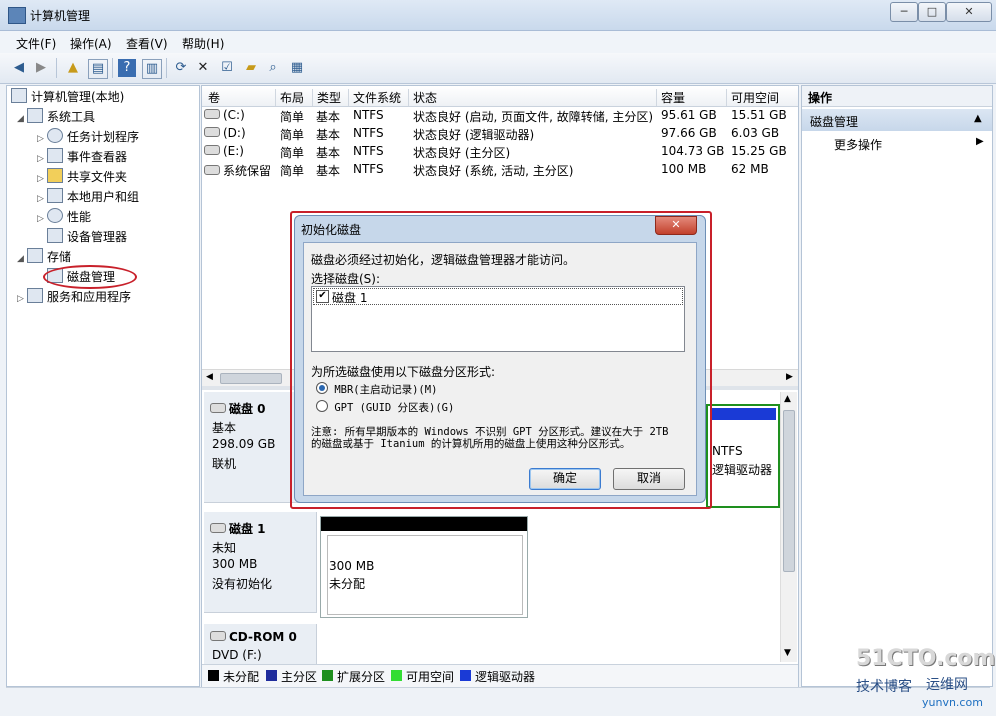  What do you see at coordinates (374, 97) in the screenshot?
I see `col-filesystem: 文件系统` at bounding box center [374, 97].